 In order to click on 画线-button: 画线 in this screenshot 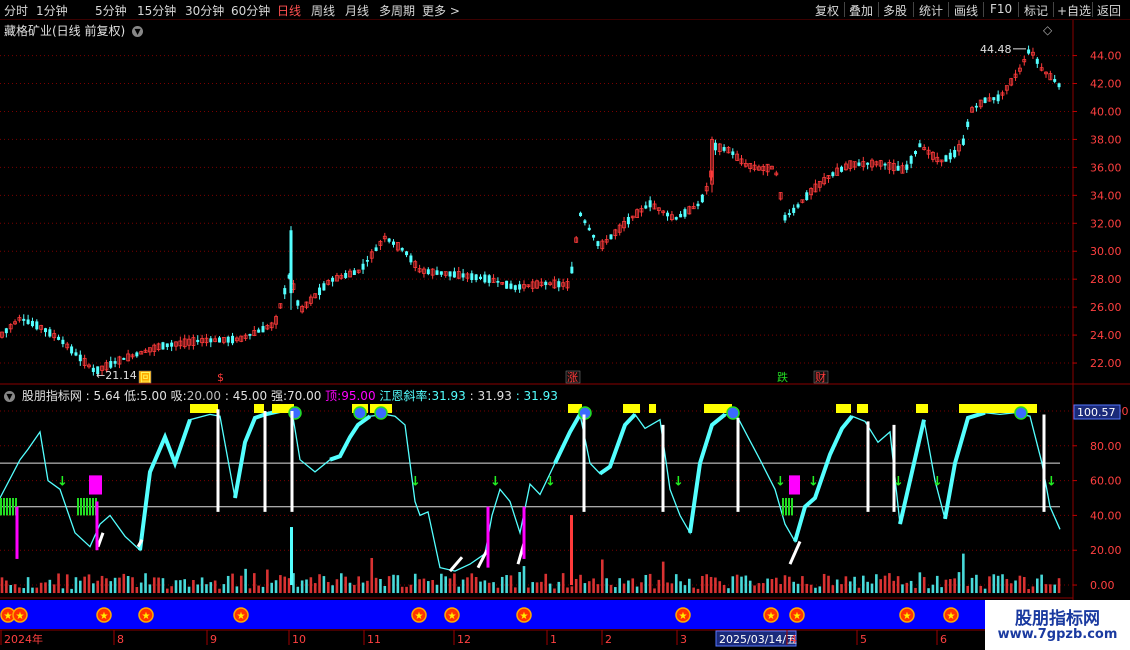, I will do `click(966, 10)`.